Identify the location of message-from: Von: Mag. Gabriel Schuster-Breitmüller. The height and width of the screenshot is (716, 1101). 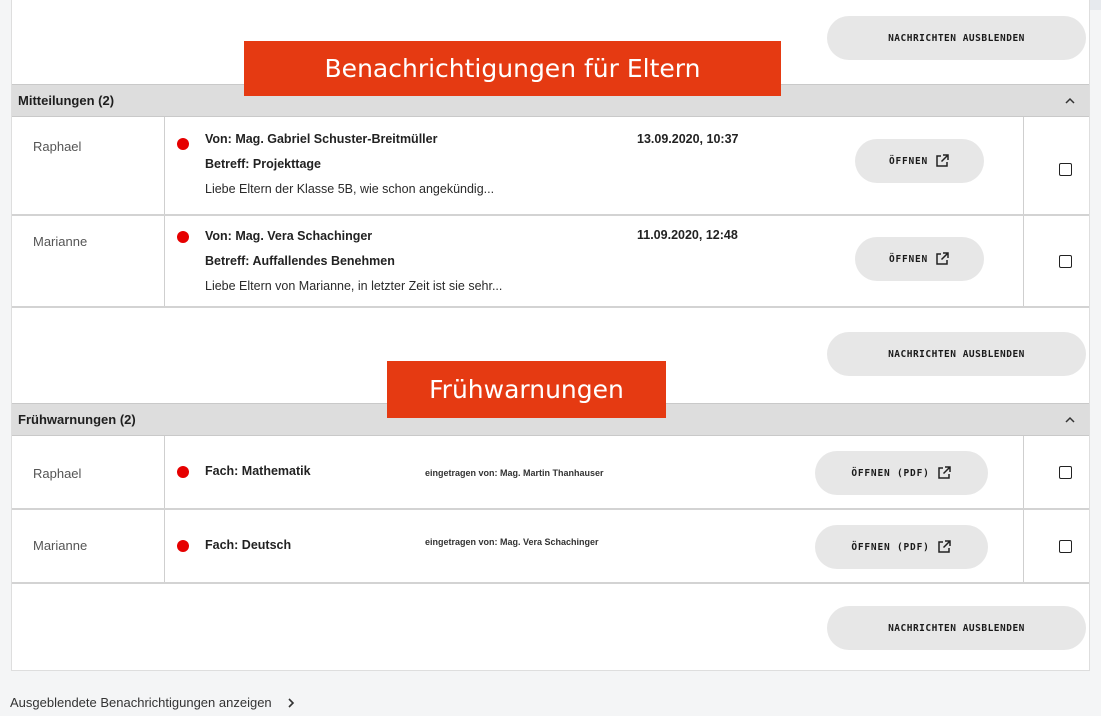
(321, 139).